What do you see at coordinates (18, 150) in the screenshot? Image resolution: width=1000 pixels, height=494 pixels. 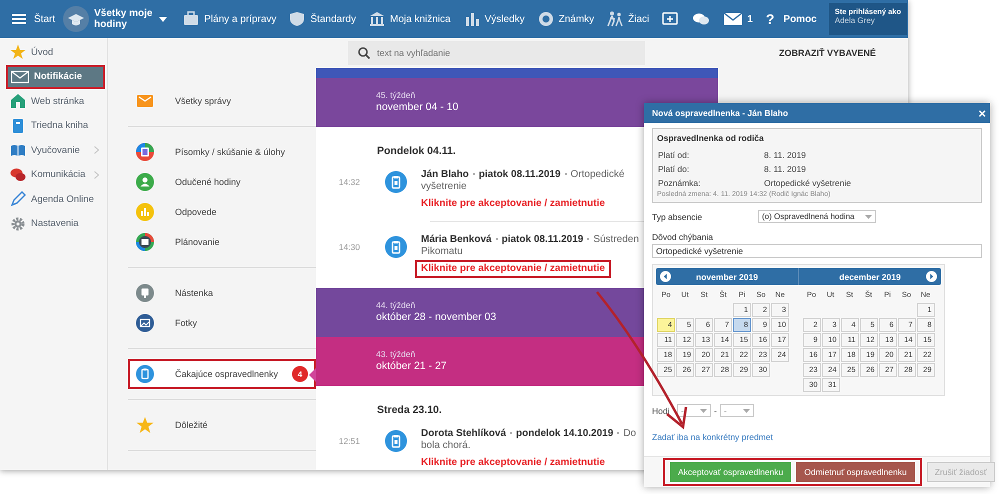 I see `open-book-icon` at bounding box center [18, 150].